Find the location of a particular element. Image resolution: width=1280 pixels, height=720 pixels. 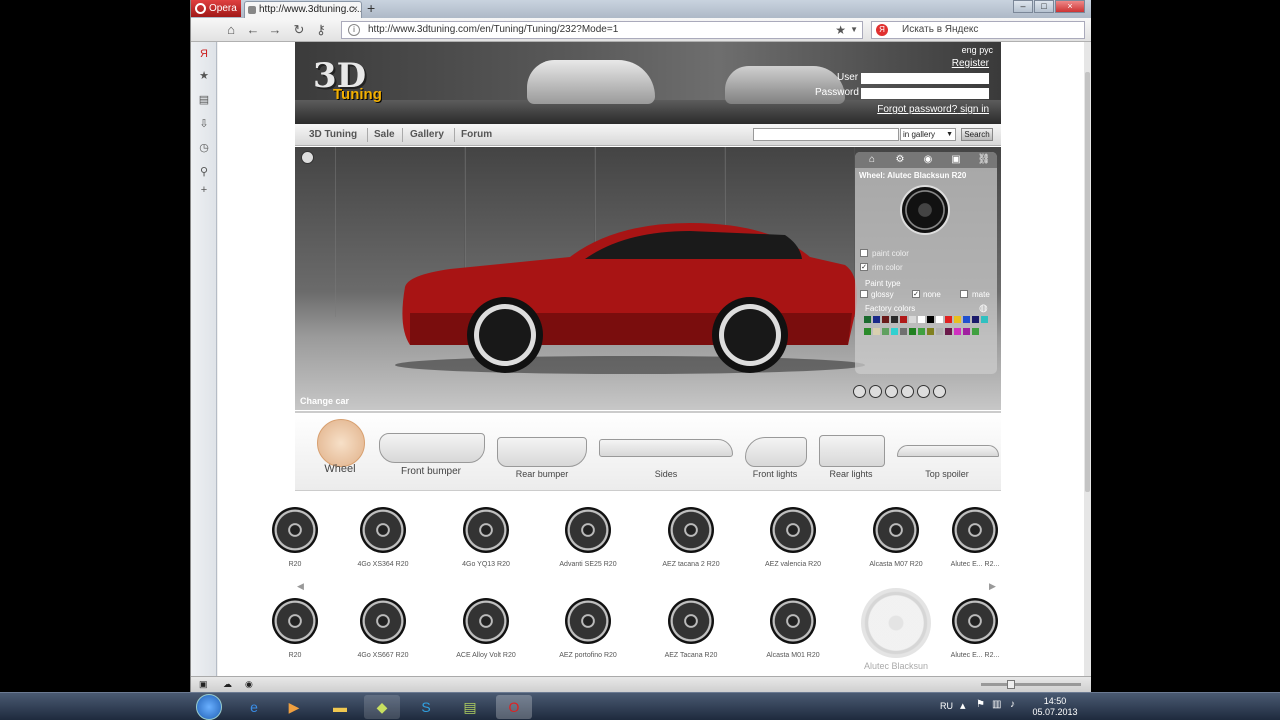

tuning-icon: ⚙ is located at coordinates (900, 160).